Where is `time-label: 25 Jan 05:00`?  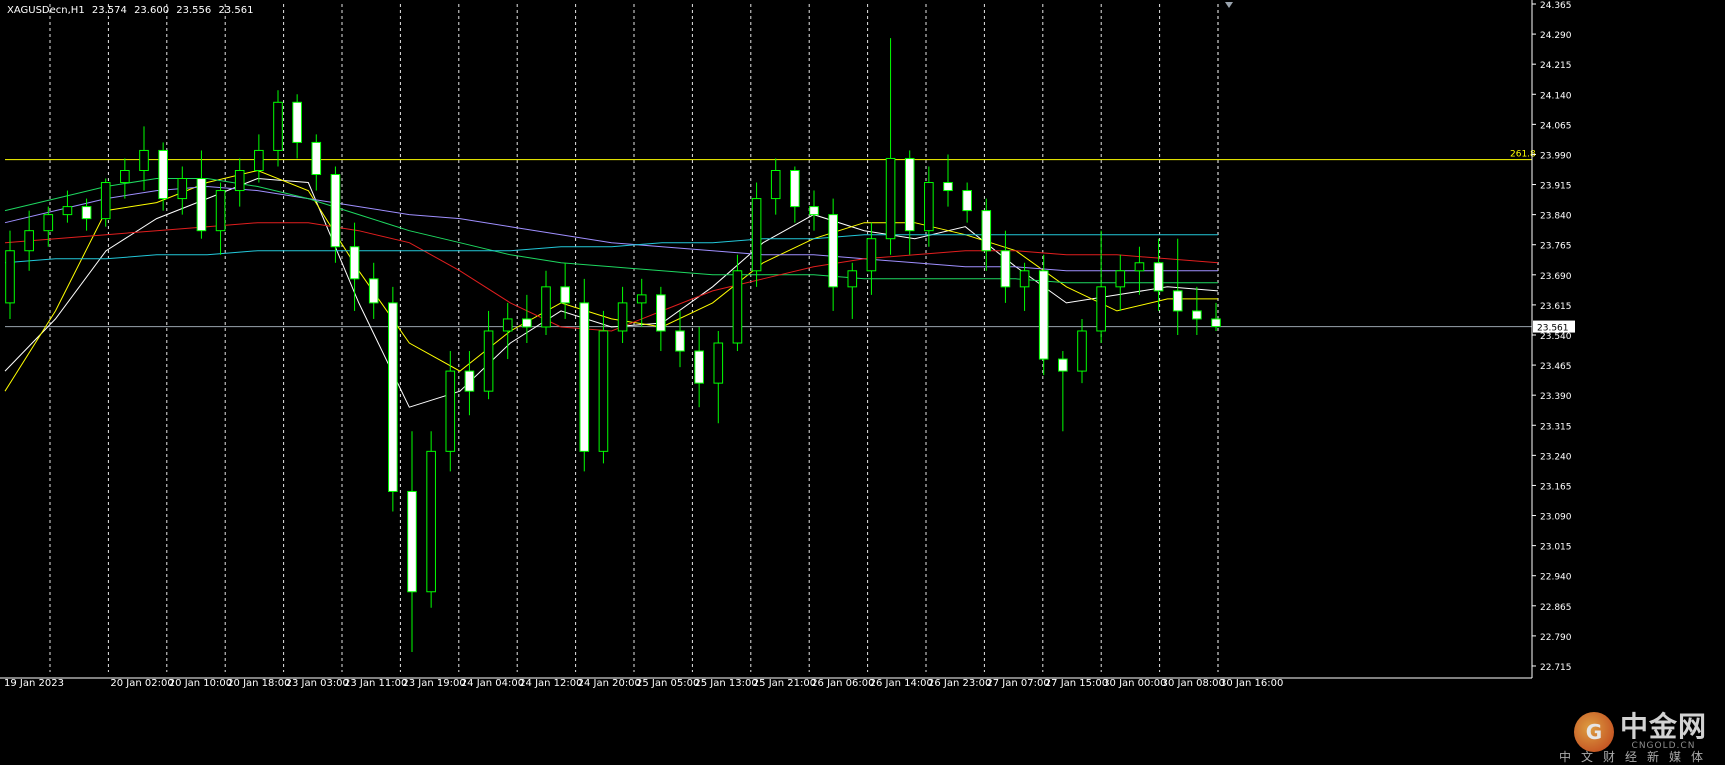
time-label: 25 Jan 05:00 is located at coordinates (667, 683).